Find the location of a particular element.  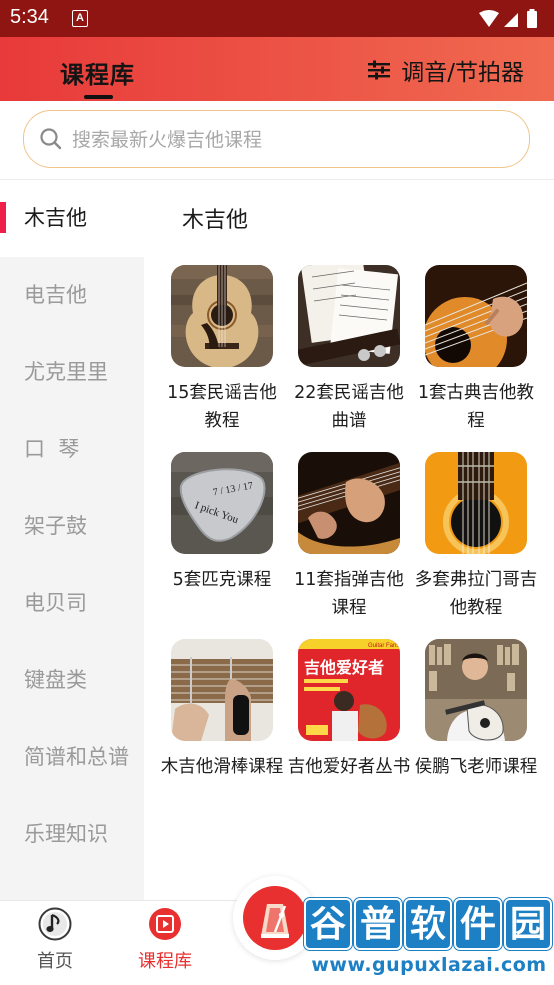

sidebar-item-label: 电贝司 is located at coordinates (55, 603).